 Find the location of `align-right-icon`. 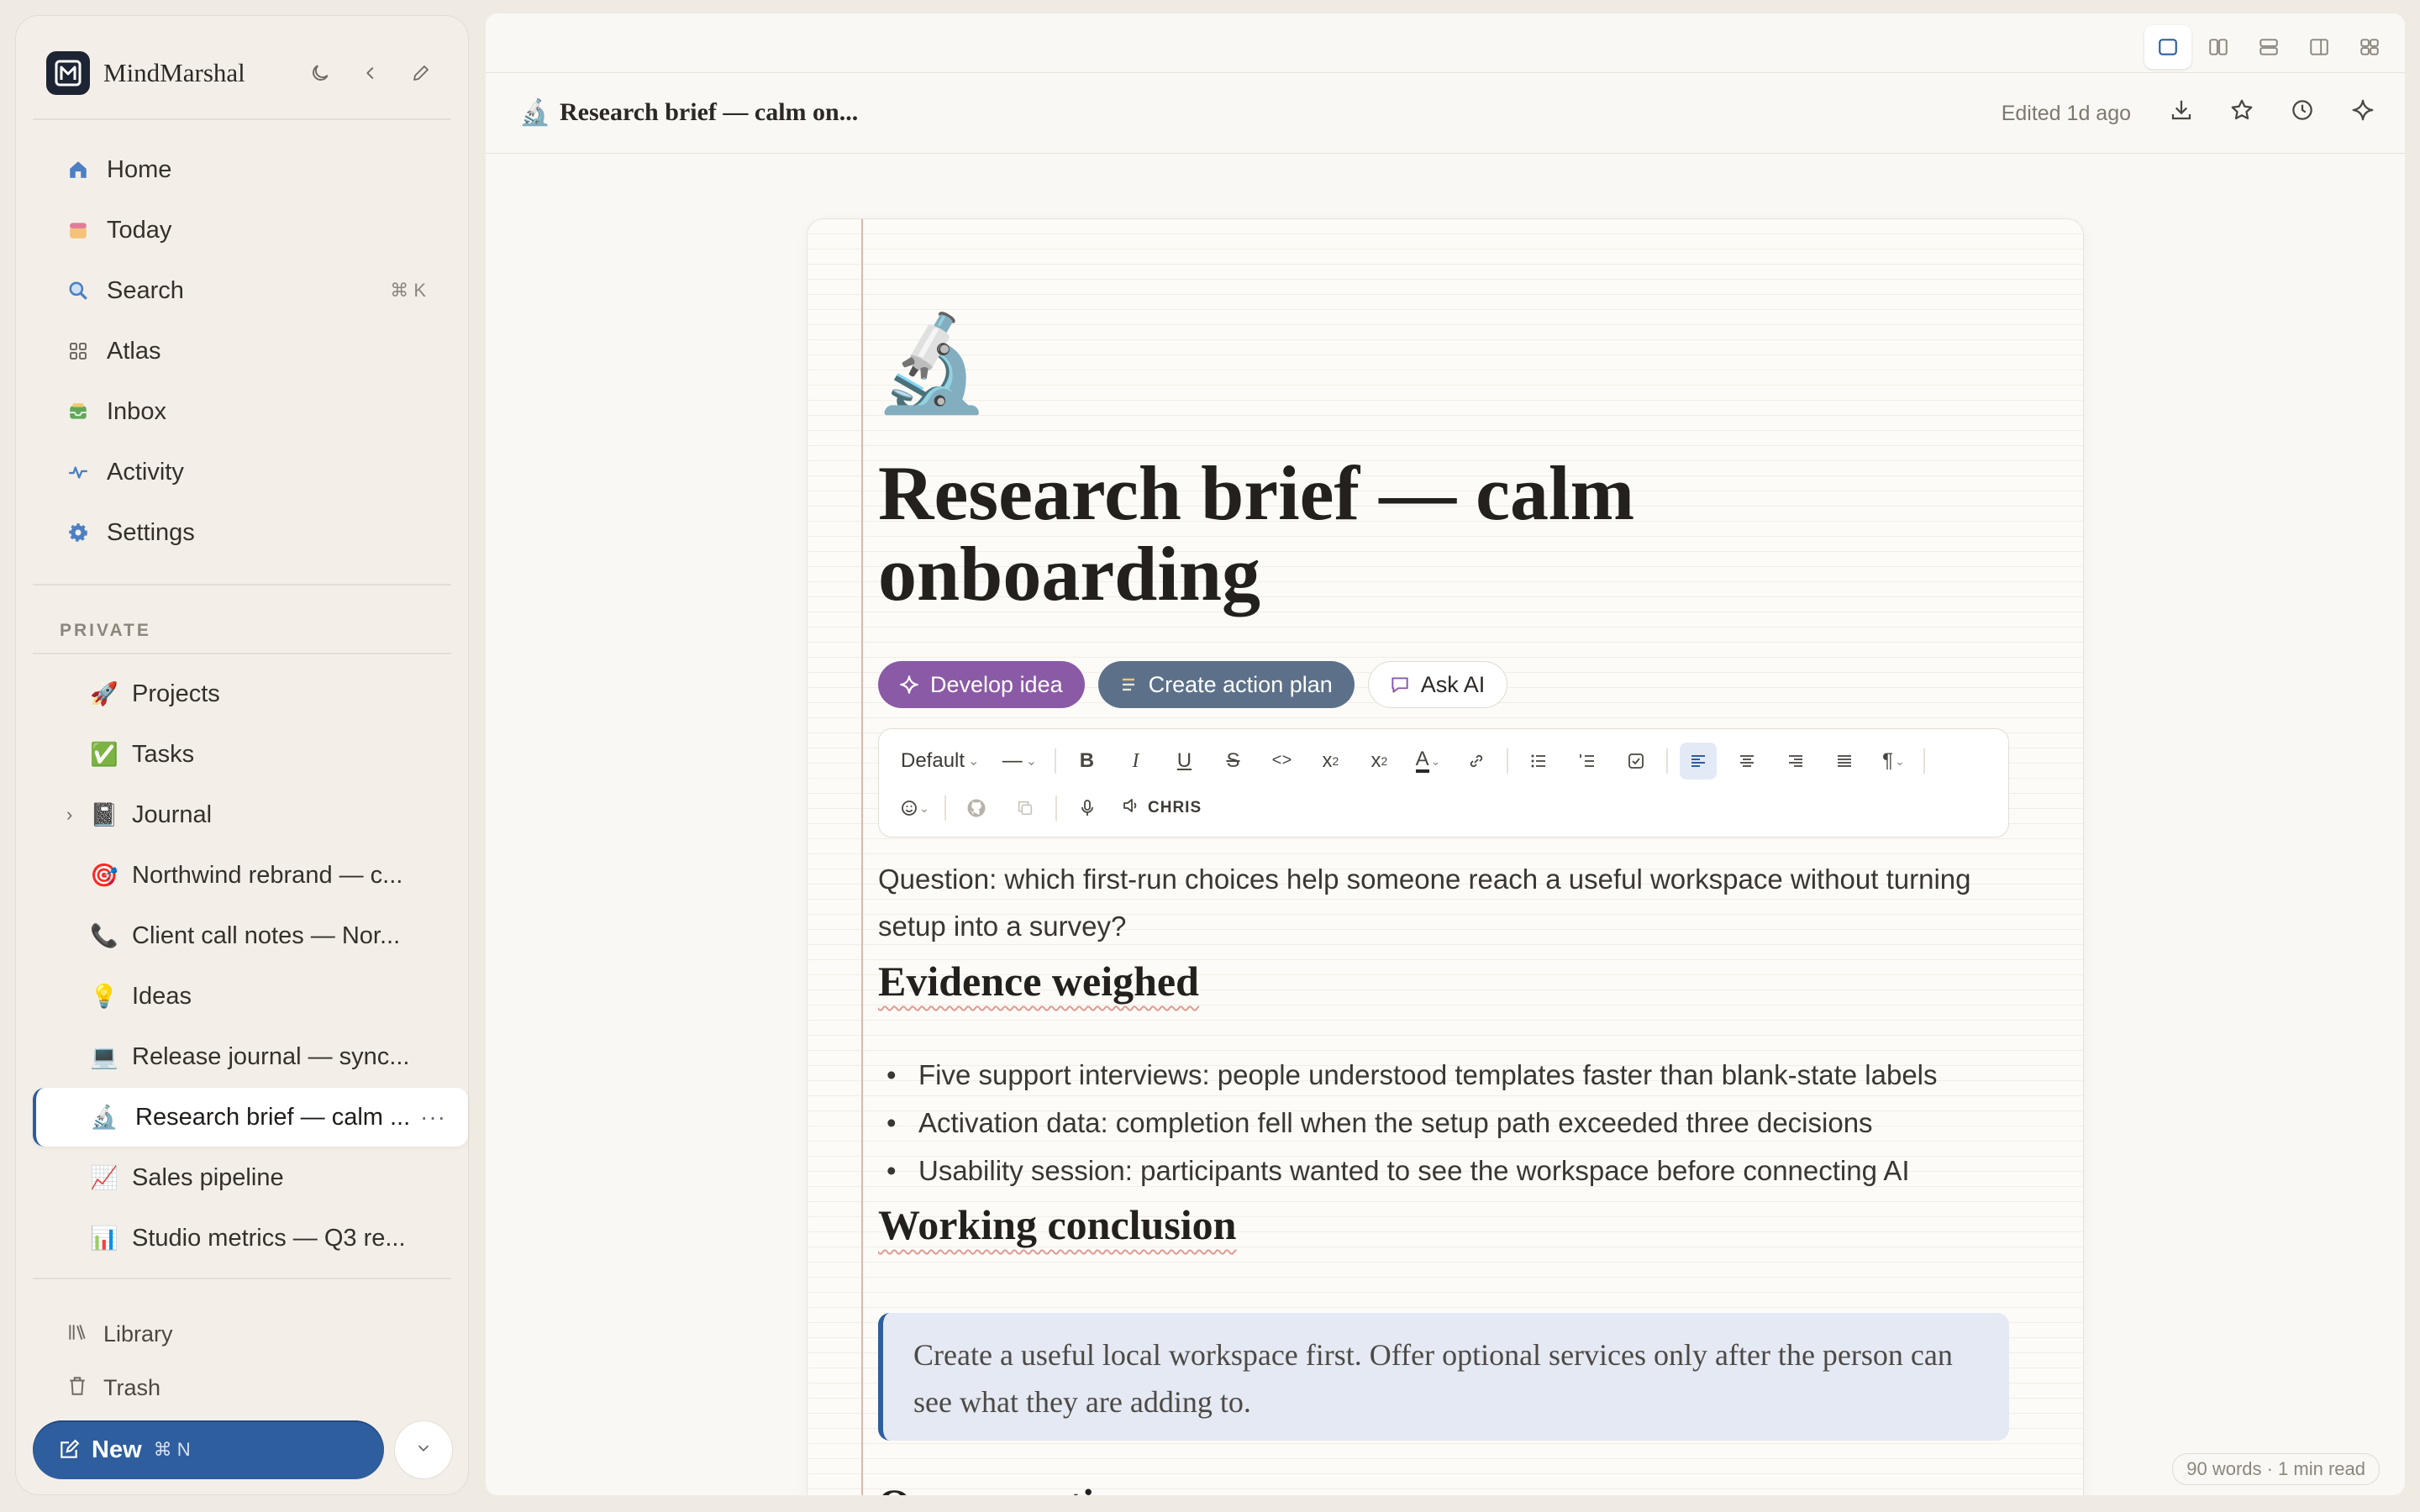

align-right-icon is located at coordinates (1796, 761).